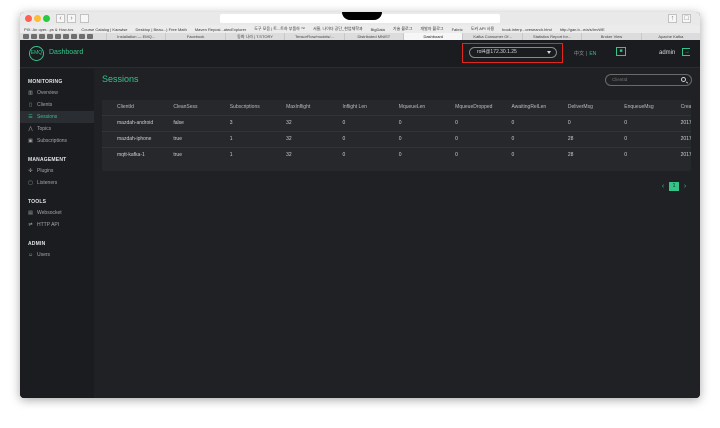 The image size is (720, 428). I want to click on page-title: Sessions, so click(120, 79).